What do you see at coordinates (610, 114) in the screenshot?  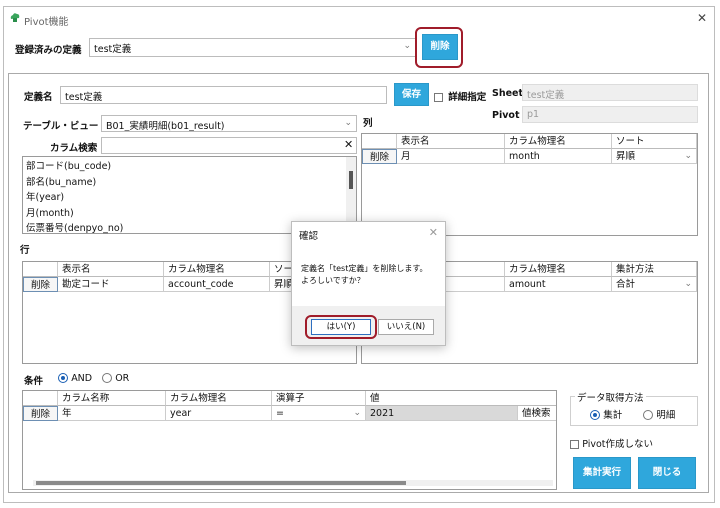 I see `pivot-input: p1` at bounding box center [610, 114].